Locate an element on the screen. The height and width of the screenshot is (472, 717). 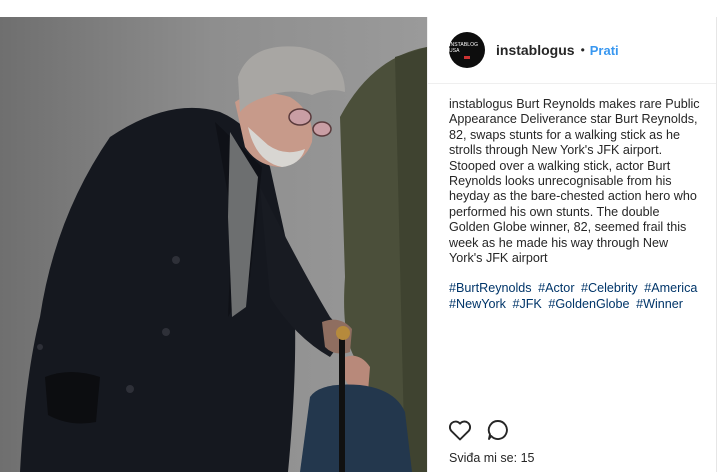
likes-count: Sviđa mi se: 15 is located at coordinates (491, 458).